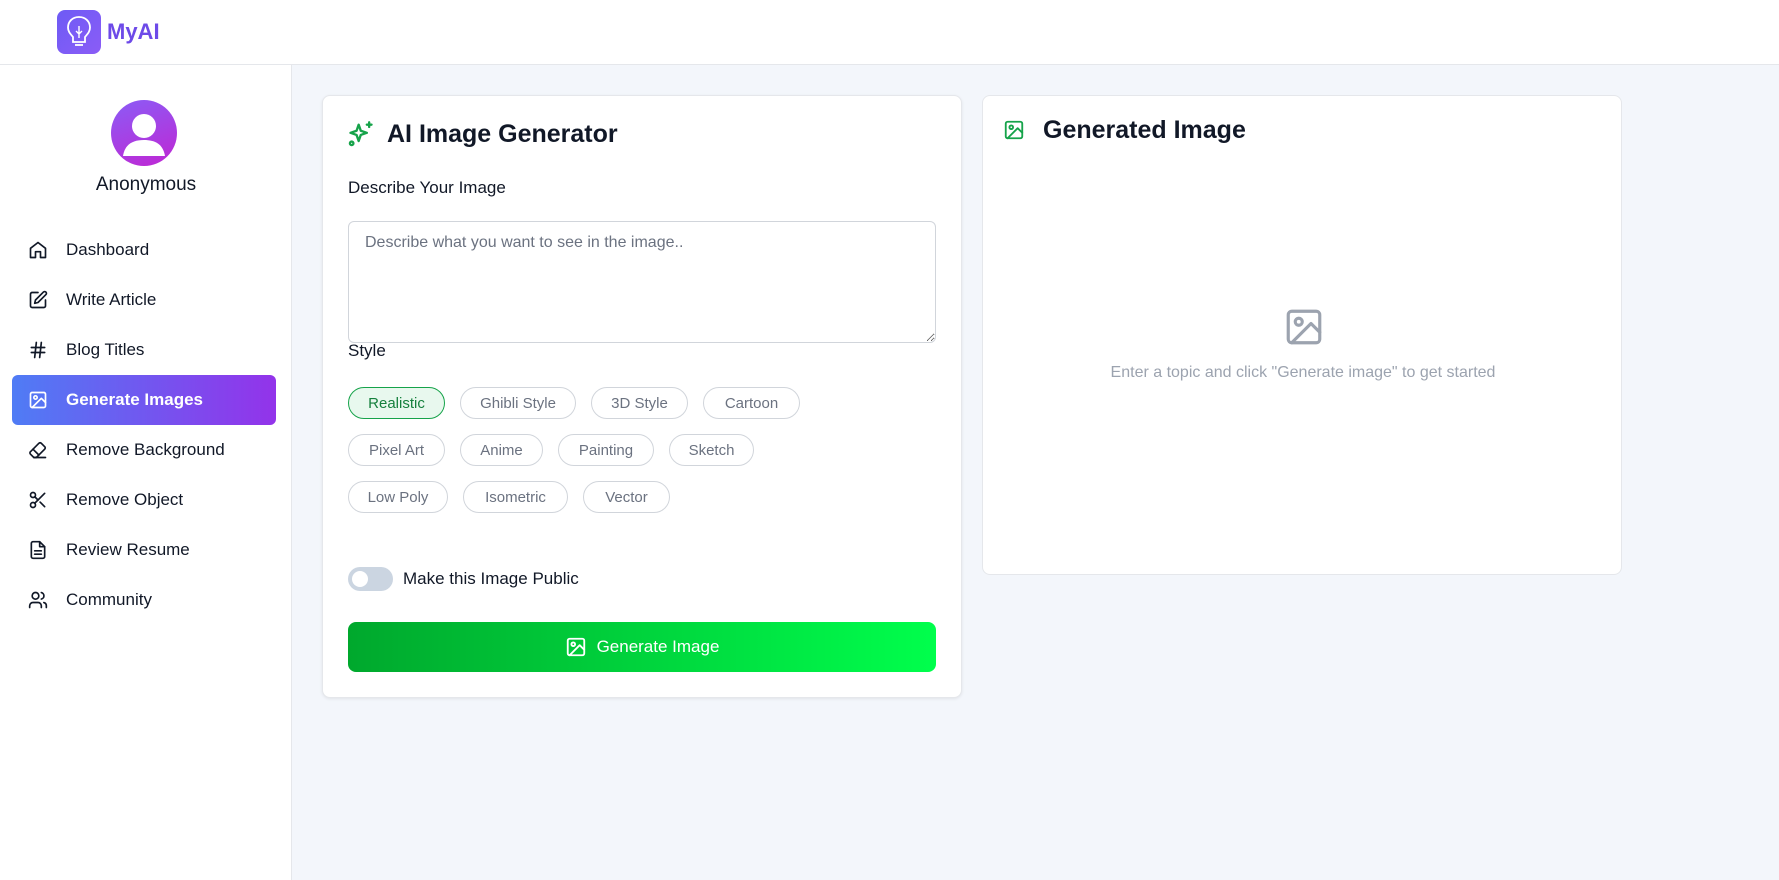 The width and height of the screenshot is (1779, 880). Describe the element at coordinates (642, 282) in the screenshot. I see `prompt-input` at that location.